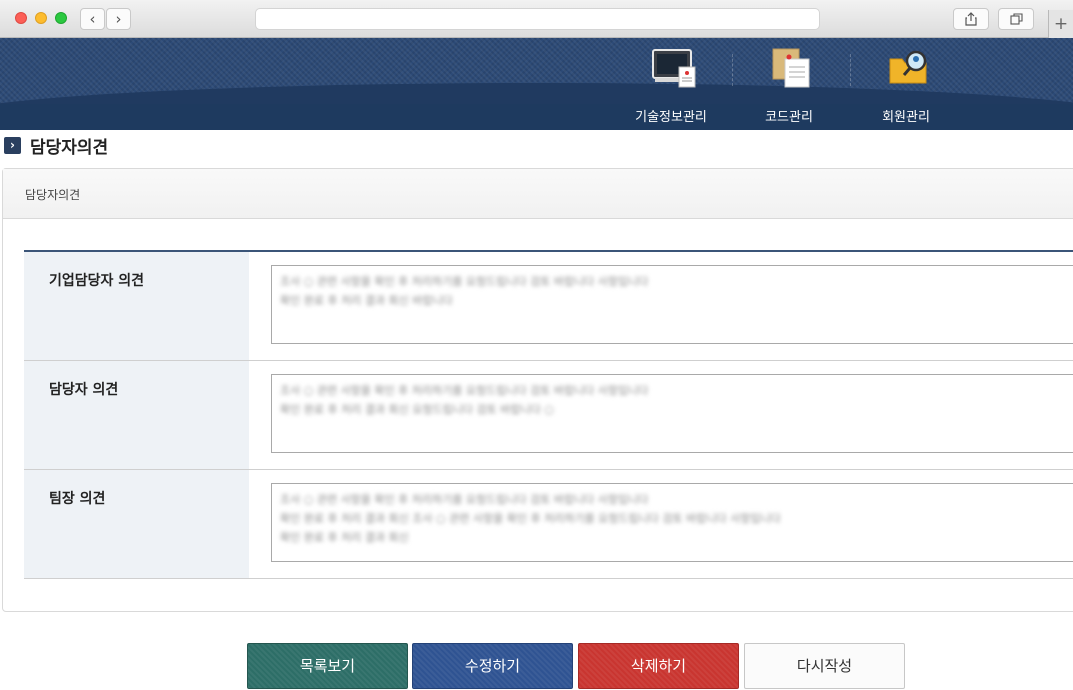 The width and height of the screenshot is (1073, 690). I want to click on menu-tech-info: 기술정보관리, so click(671, 84).